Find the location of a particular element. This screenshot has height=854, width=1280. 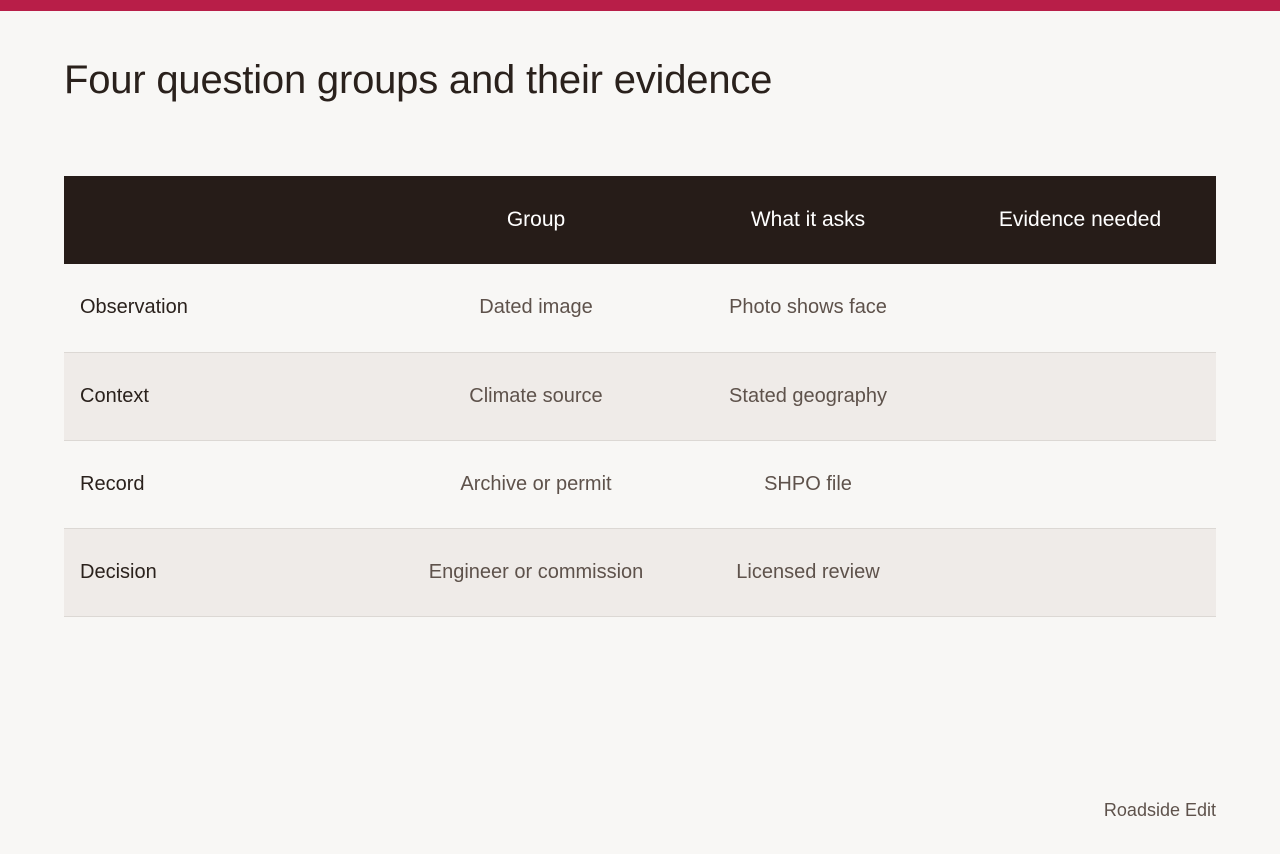

group-cell: Engineer or commission is located at coordinates (536, 571).